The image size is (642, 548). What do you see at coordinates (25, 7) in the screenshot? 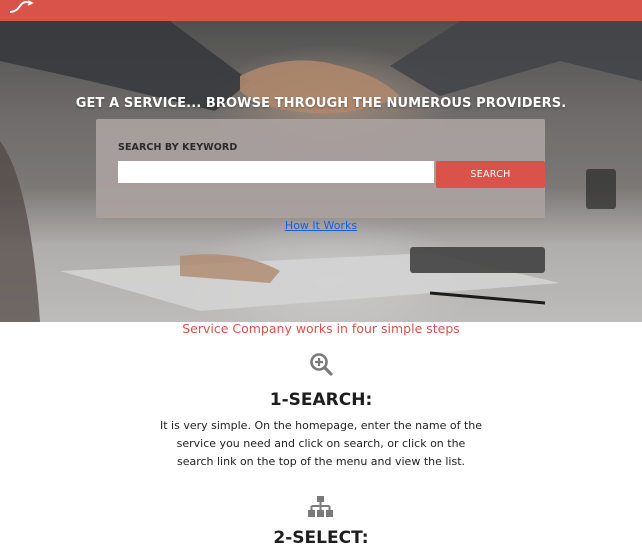
I see `logo-icon` at bounding box center [25, 7].